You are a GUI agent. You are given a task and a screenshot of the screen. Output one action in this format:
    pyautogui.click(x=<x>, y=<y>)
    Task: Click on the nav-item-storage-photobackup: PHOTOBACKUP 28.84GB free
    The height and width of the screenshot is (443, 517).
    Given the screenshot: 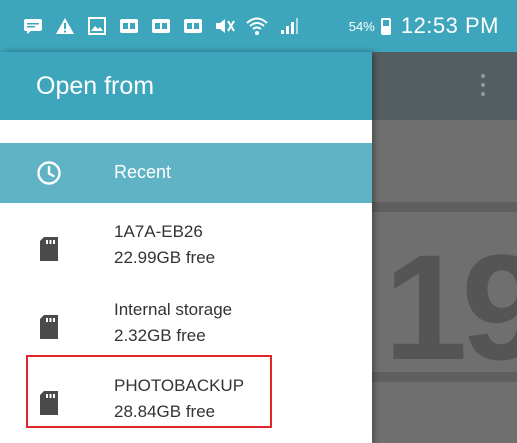 What is the action you would take?
    pyautogui.click(x=186, y=404)
    